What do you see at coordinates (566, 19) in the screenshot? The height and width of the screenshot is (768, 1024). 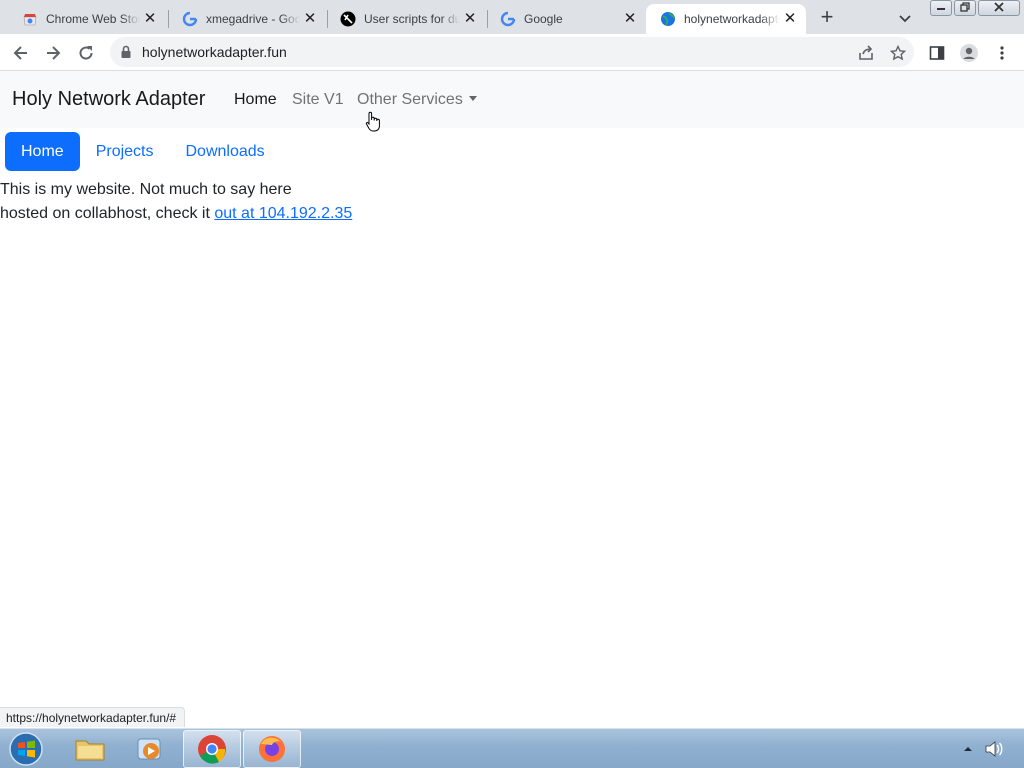 I see `tab-google: Google ✕` at bounding box center [566, 19].